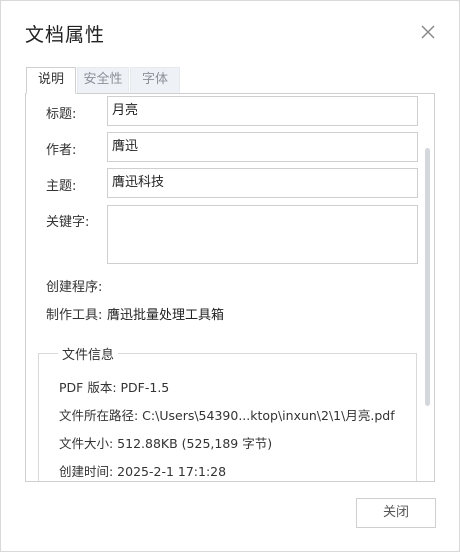  Describe the element at coordinates (166, 443) in the screenshot. I see `file-size-info: 文件大小: 512.88KB (525,189 字节)` at that location.